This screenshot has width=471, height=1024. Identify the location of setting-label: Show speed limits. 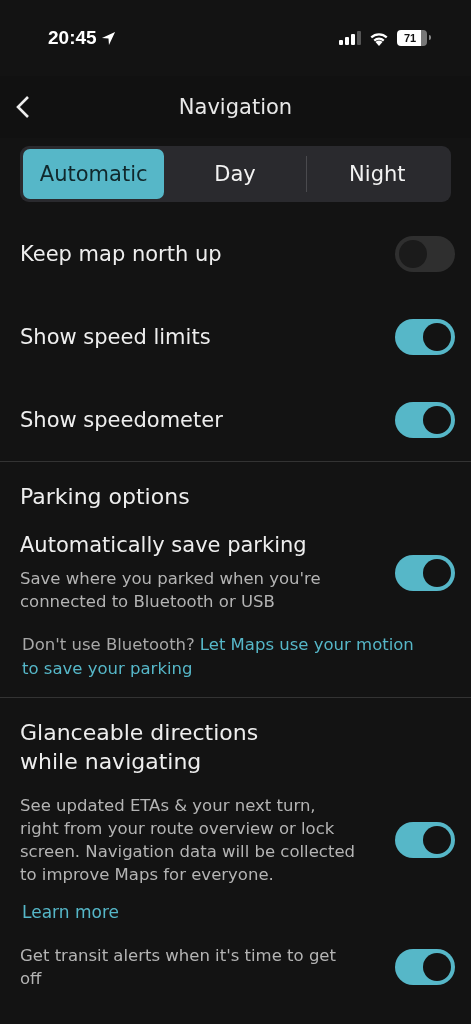
(115, 336).